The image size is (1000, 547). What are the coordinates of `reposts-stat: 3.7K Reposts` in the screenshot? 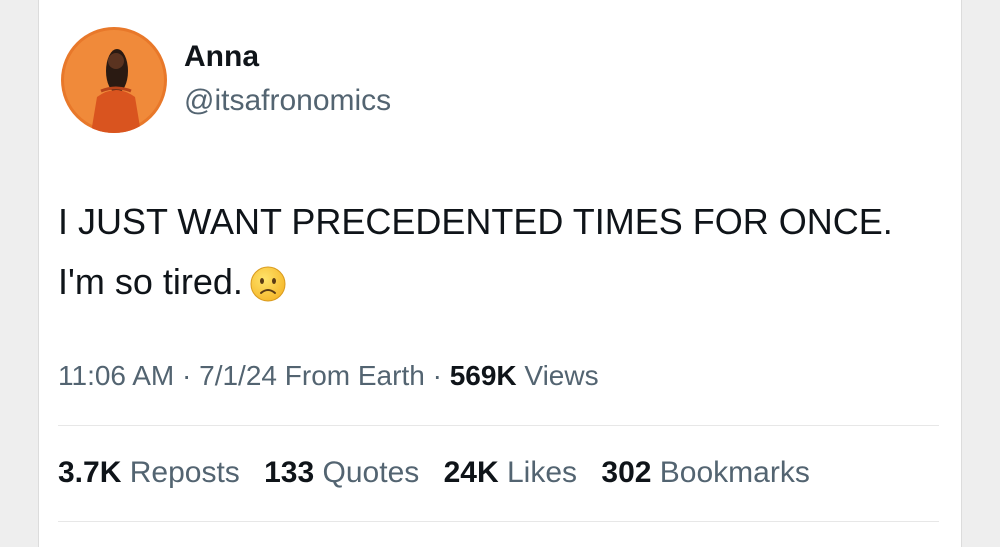 It's located at (149, 472).